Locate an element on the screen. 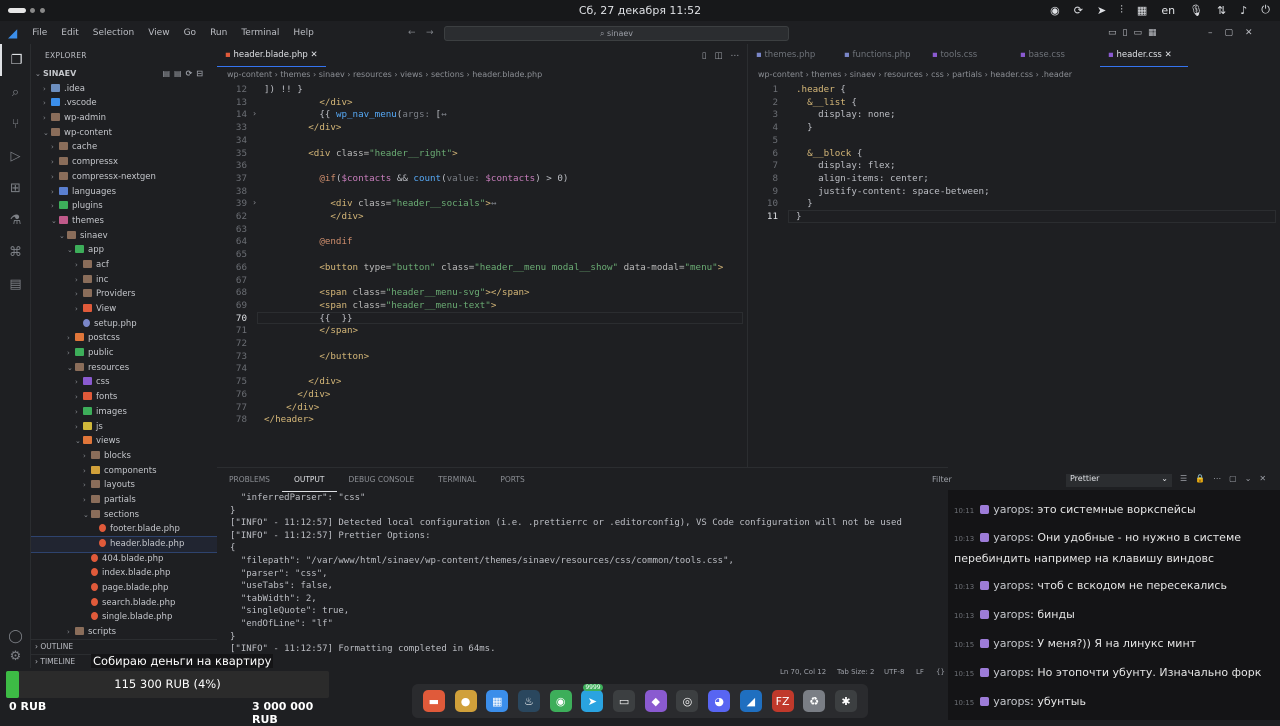 The image size is (1280, 726). menu-edit: Edit is located at coordinates (69, 33).